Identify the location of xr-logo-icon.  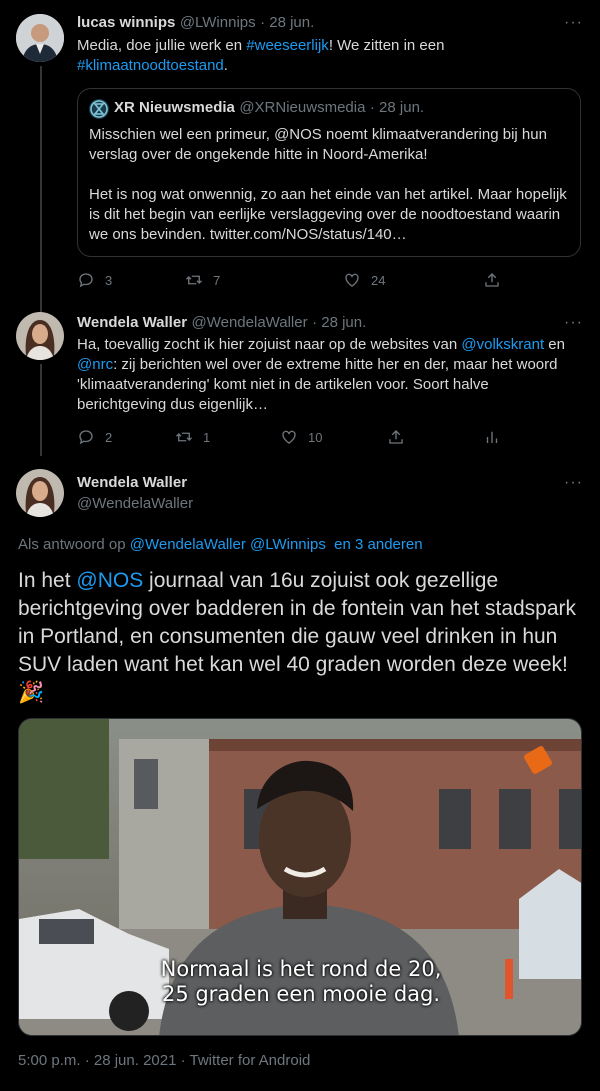
(99, 109).